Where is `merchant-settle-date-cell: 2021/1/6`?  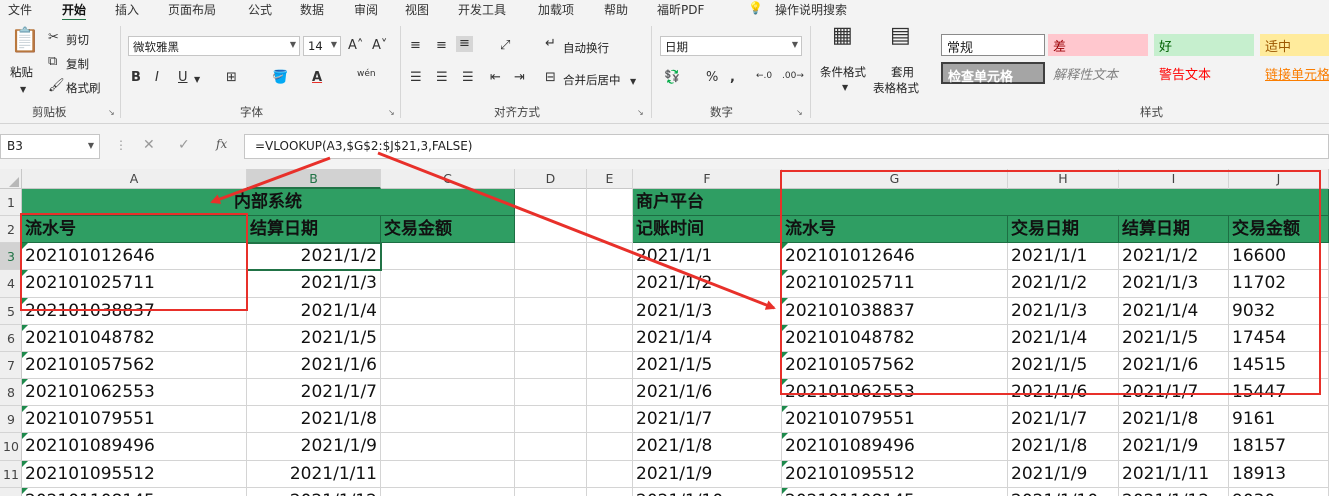 merchant-settle-date-cell: 2021/1/6 is located at coordinates (1174, 365).